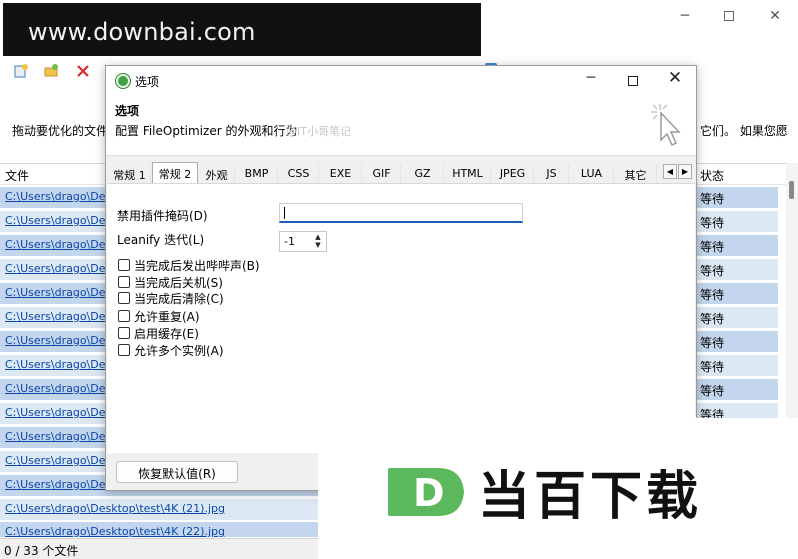 This screenshot has height=559, width=798. Describe the element at coordinates (83, 71) in the screenshot. I see `remove-icon` at that location.